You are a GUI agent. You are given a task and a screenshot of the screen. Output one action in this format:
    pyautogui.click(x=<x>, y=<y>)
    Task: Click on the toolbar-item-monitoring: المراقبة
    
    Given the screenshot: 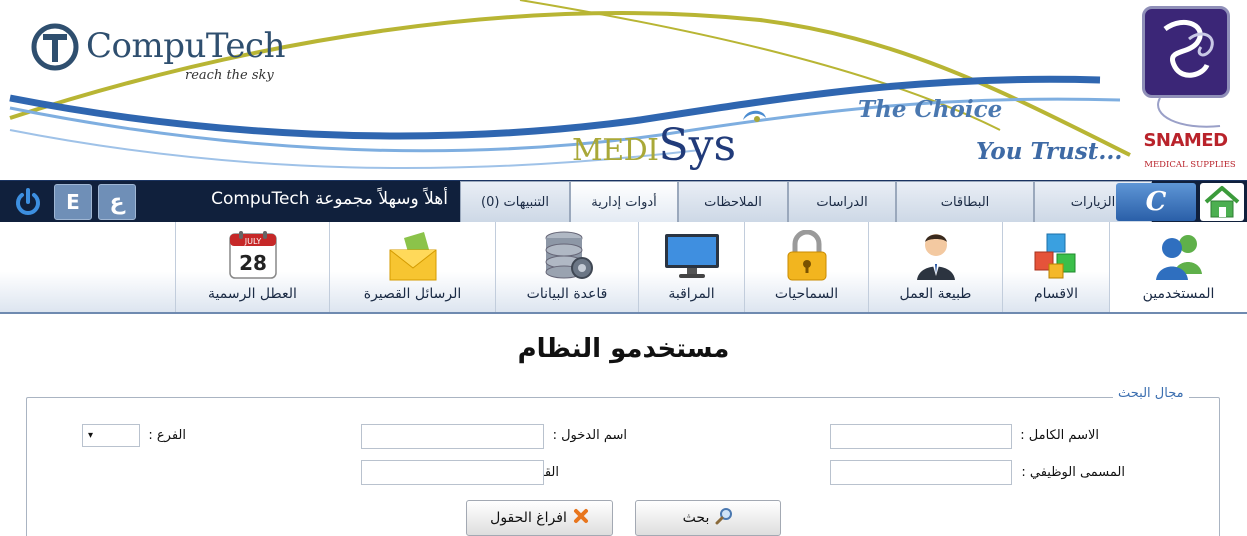 What is the action you would take?
    pyautogui.click(x=691, y=267)
    